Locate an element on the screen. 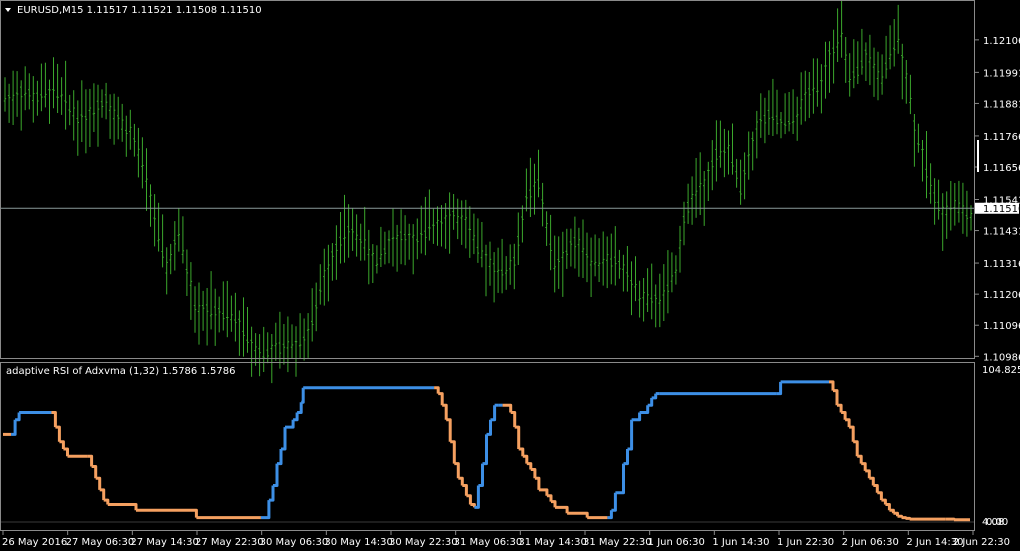  scroll-marker is located at coordinates (978, 156).